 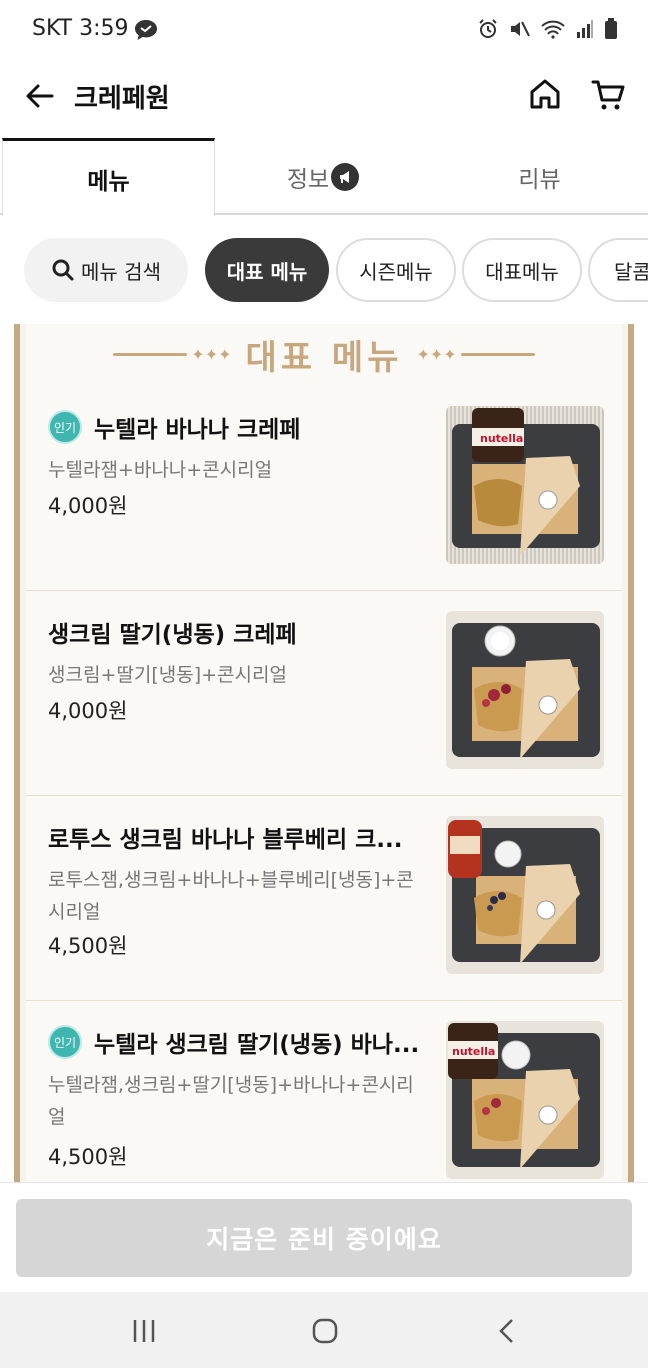 I want to click on chip-season: 시즌메뉴, so click(x=396, y=270).